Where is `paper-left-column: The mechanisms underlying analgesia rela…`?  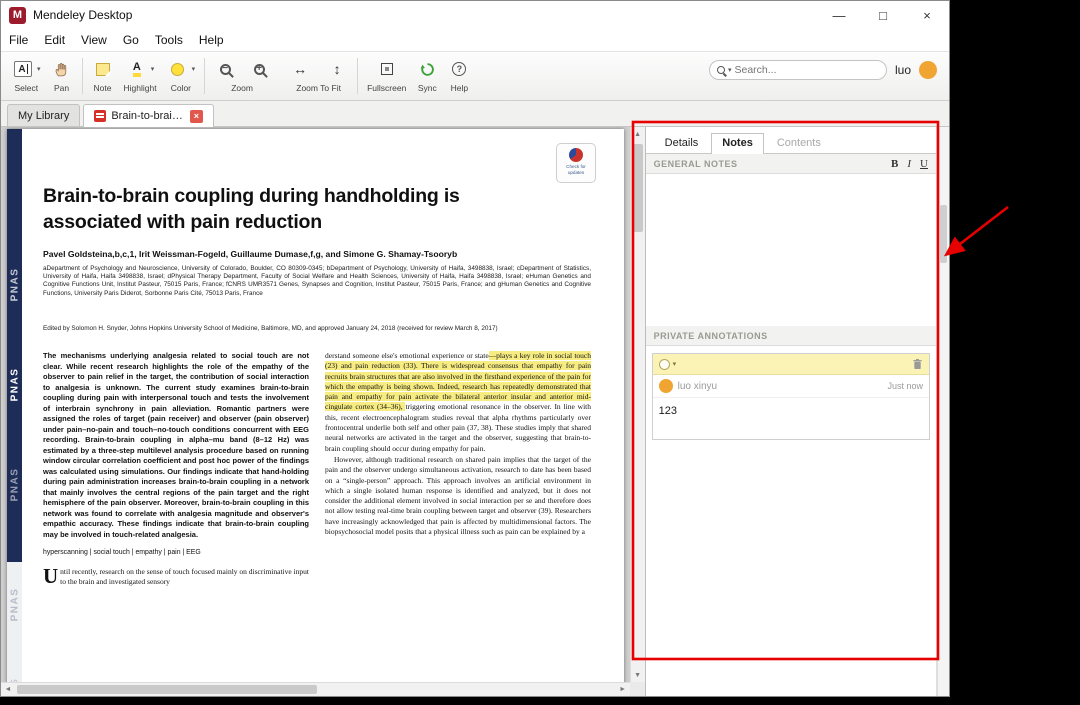 paper-left-column: The mechanisms underlying analgesia rela… is located at coordinates (176, 469).